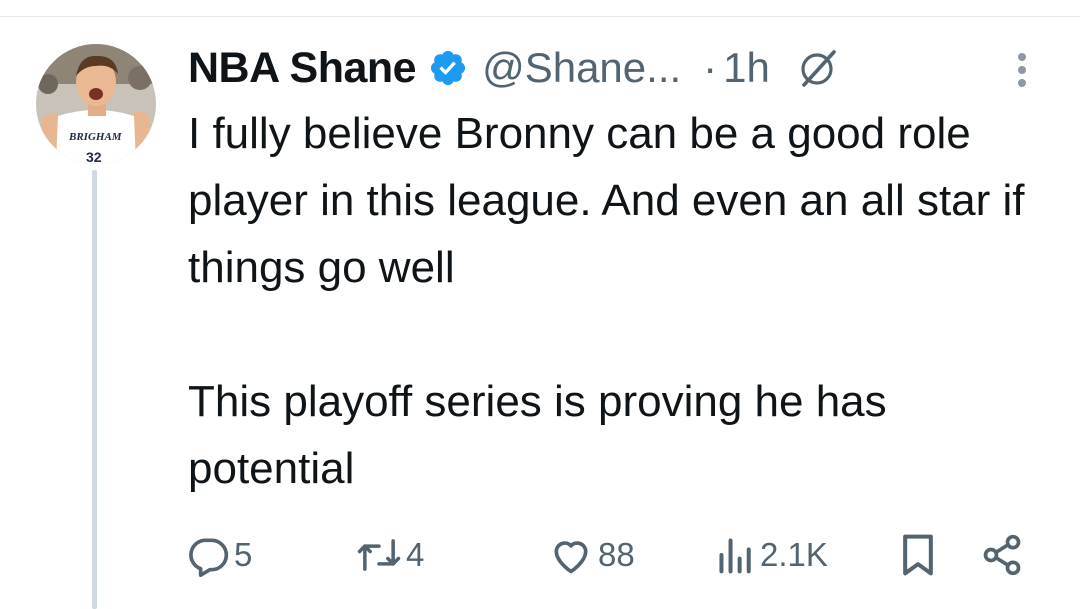 The width and height of the screenshot is (1080, 609). What do you see at coordinates (209, 557) in the screenshot?
I see `reply-icon` at bounding box center [209, 557].